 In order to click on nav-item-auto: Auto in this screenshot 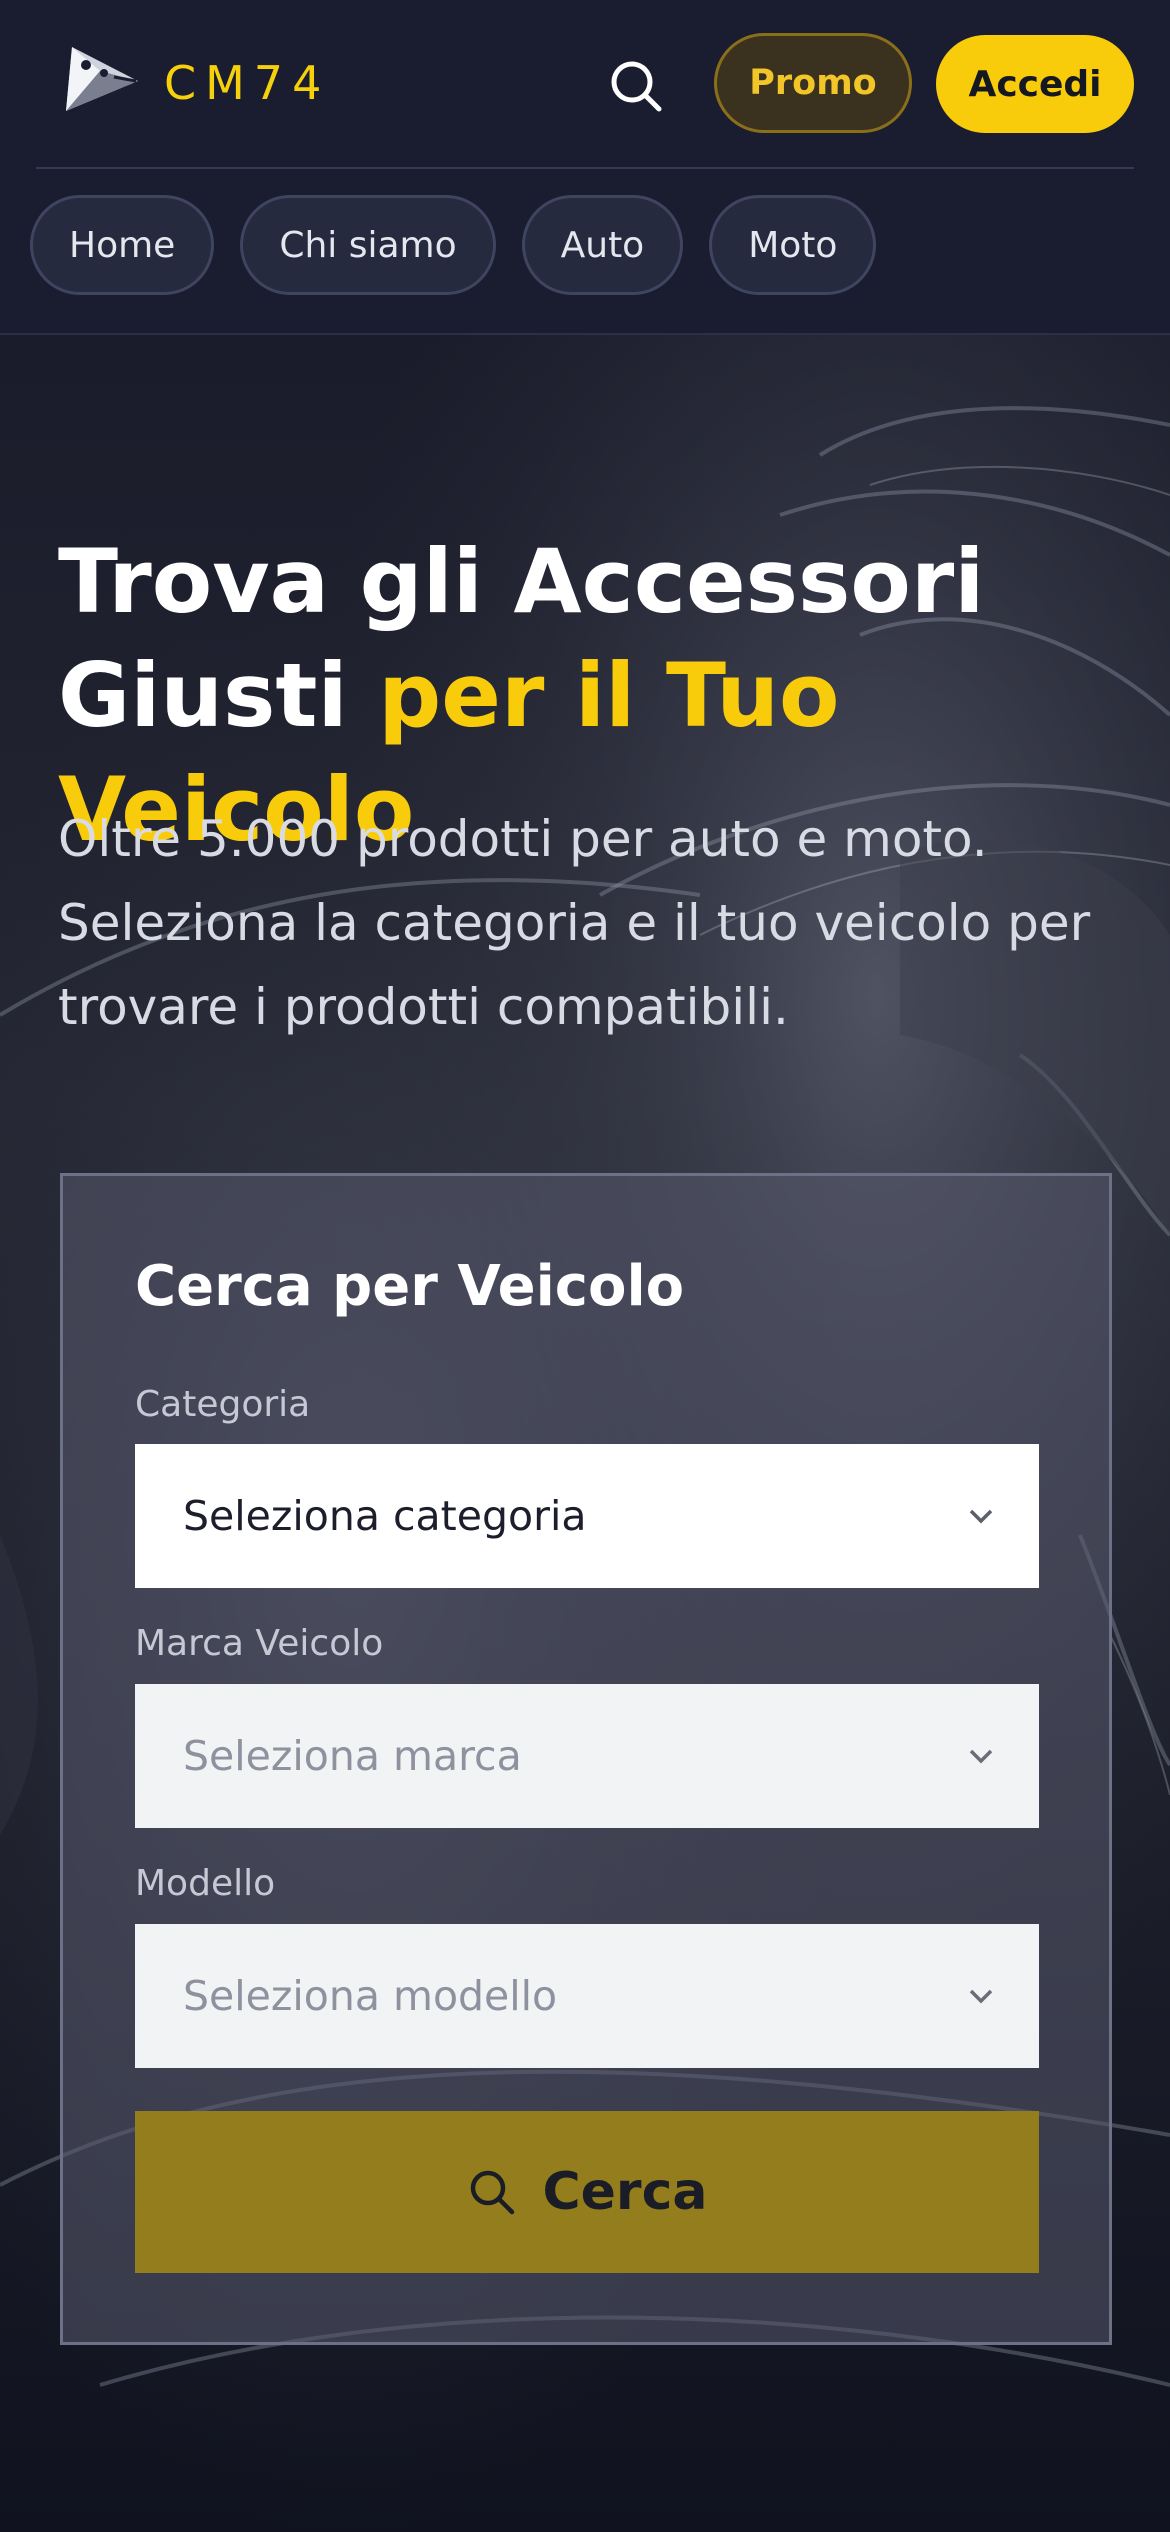, I will do `click(602, 245)`.